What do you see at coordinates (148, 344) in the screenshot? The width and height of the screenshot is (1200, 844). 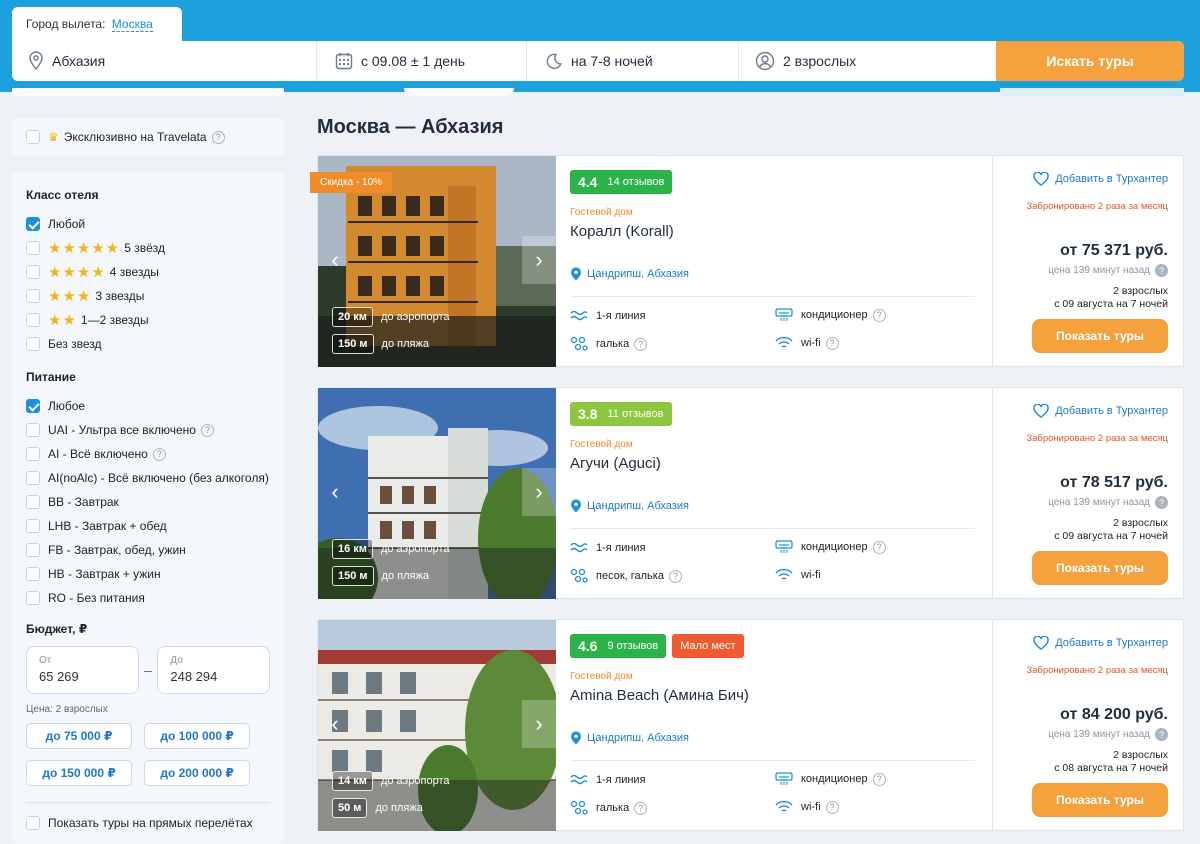 I see `hotel-class-none: Без звезд` at bounding box center [148, 344].